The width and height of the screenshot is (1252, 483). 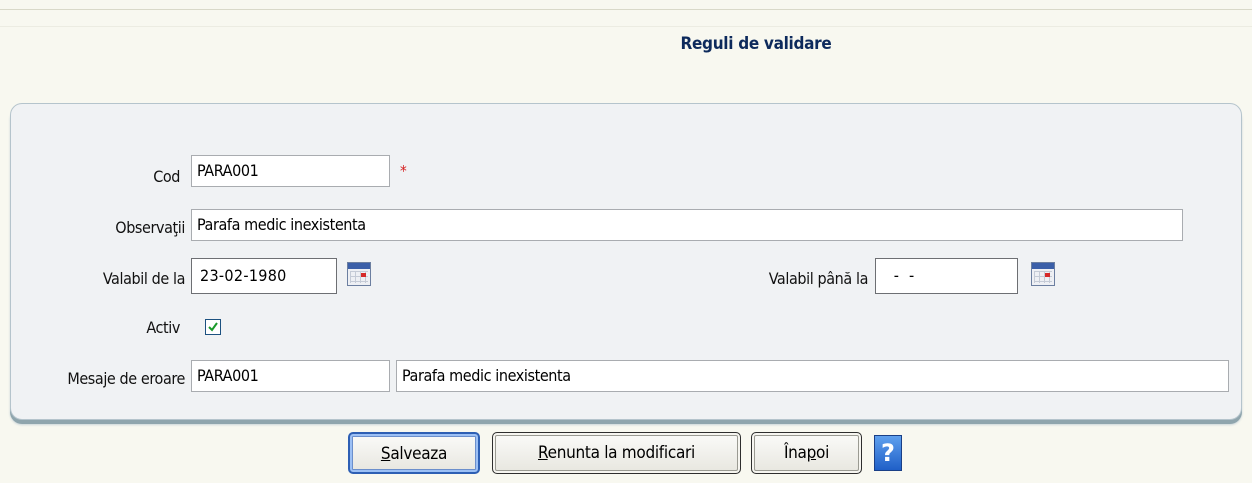 What do you see at coordinates (144, 278) in the screenshot?
I see `valabil-de-la-label: Valabil de la` at bounding box center [144, 278].